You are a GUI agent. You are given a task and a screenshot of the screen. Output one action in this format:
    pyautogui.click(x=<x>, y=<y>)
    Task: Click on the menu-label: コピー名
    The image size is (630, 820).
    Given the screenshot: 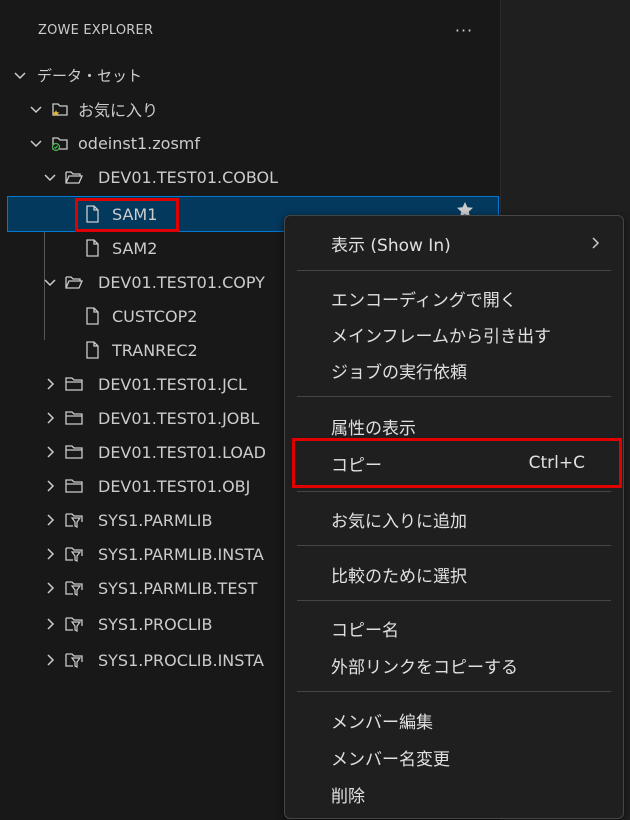 What is the action you would take?
    pyautogui.click(x=365, y=630)
    